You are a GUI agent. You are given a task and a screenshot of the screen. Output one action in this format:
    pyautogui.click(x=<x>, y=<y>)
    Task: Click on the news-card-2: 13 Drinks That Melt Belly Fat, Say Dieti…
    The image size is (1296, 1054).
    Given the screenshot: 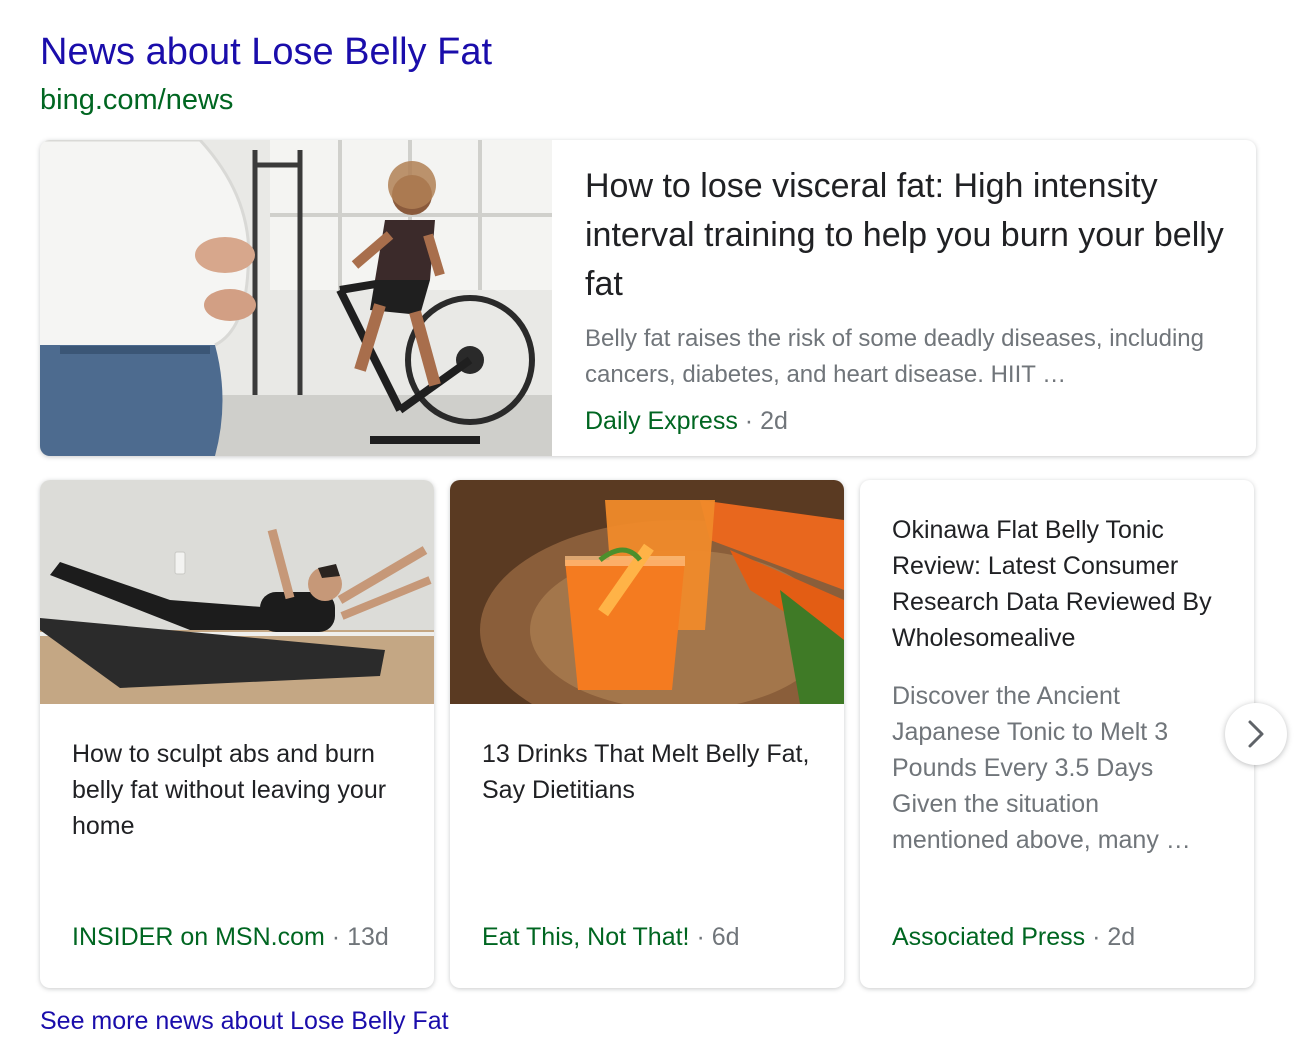 What is the action you would take?
    pyautogui.click(x=647, y=734)
    